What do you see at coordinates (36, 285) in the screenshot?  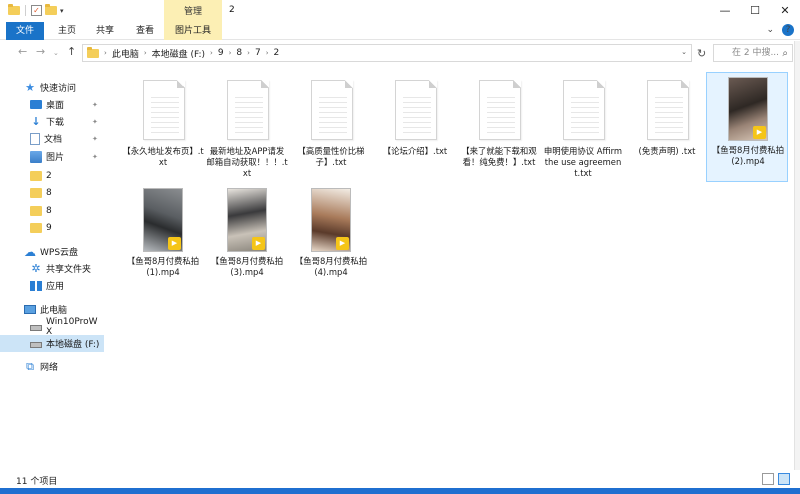 I see `apps-icon` at bounding box center [36, 285].